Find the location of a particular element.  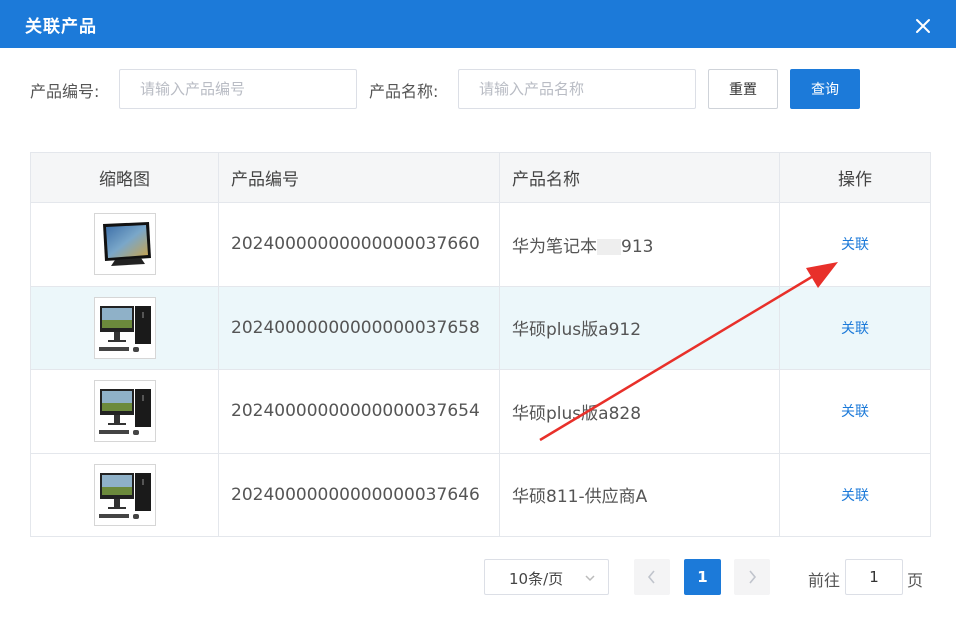

next-page-button is located at coordinates (752, 577).